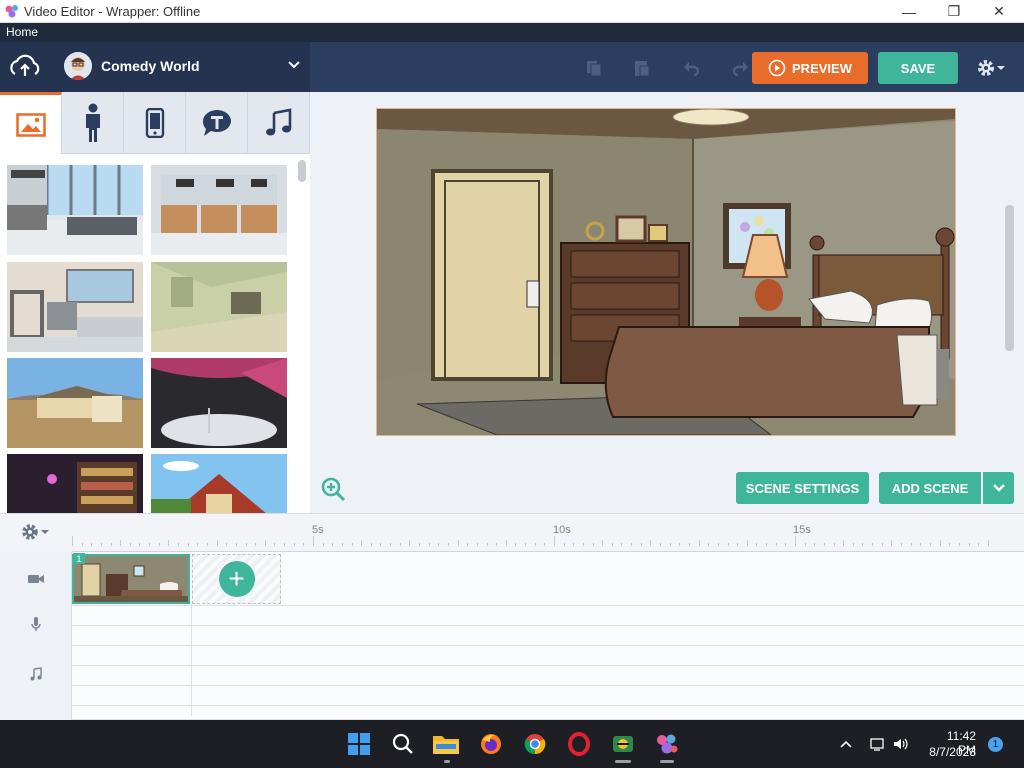 The width and height of the screenshot is (1024, 768). I want to click on tab-text, so click(217, 123).